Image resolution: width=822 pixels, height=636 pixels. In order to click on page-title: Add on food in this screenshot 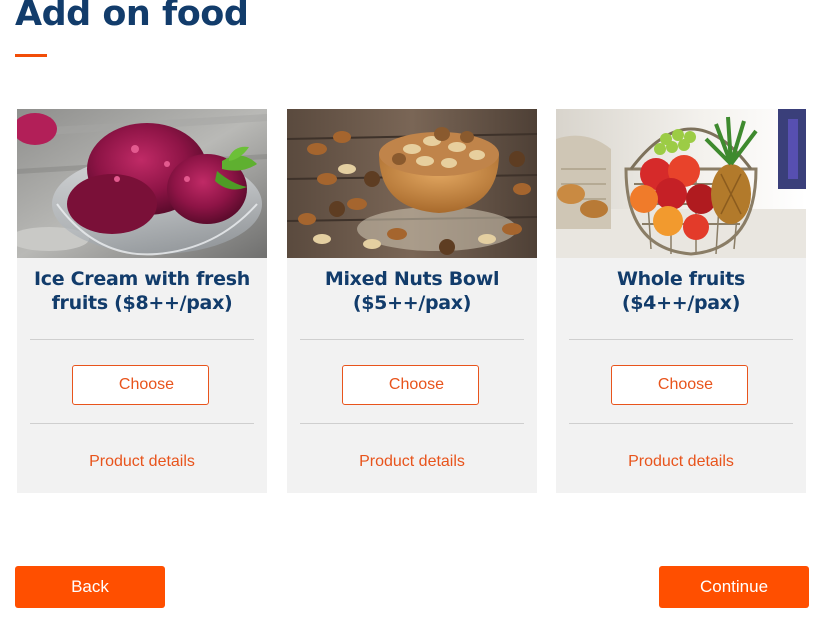, I will do `click(132, 17)`.